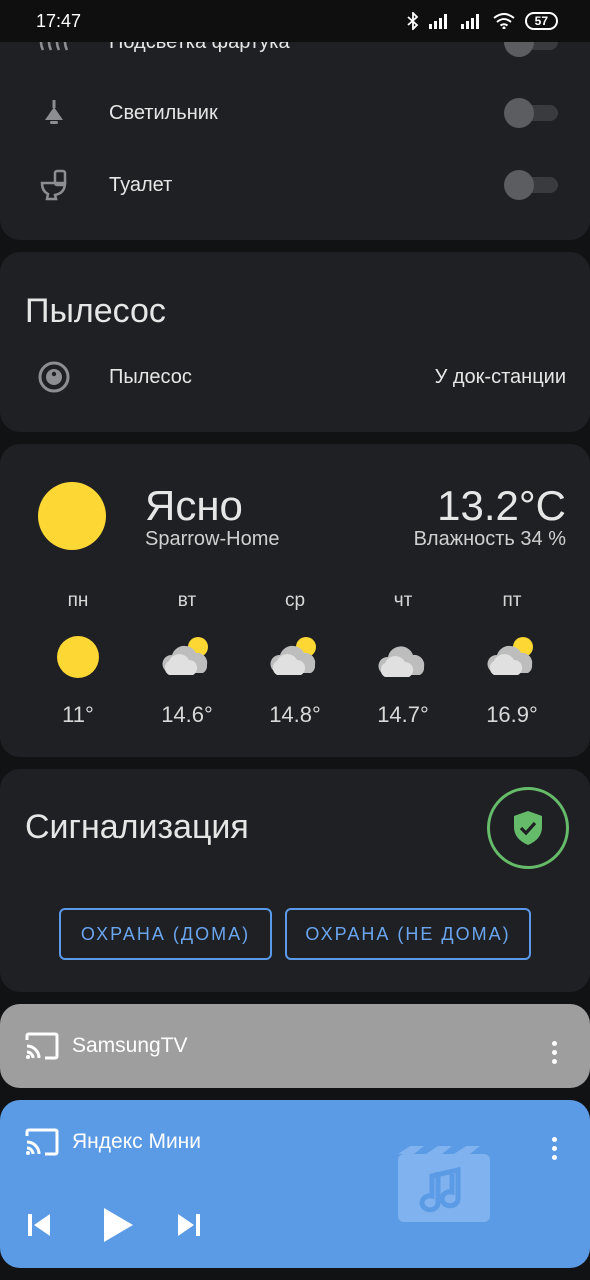  I want to click on light-row-toilet: Туалет, so click(295, 185).